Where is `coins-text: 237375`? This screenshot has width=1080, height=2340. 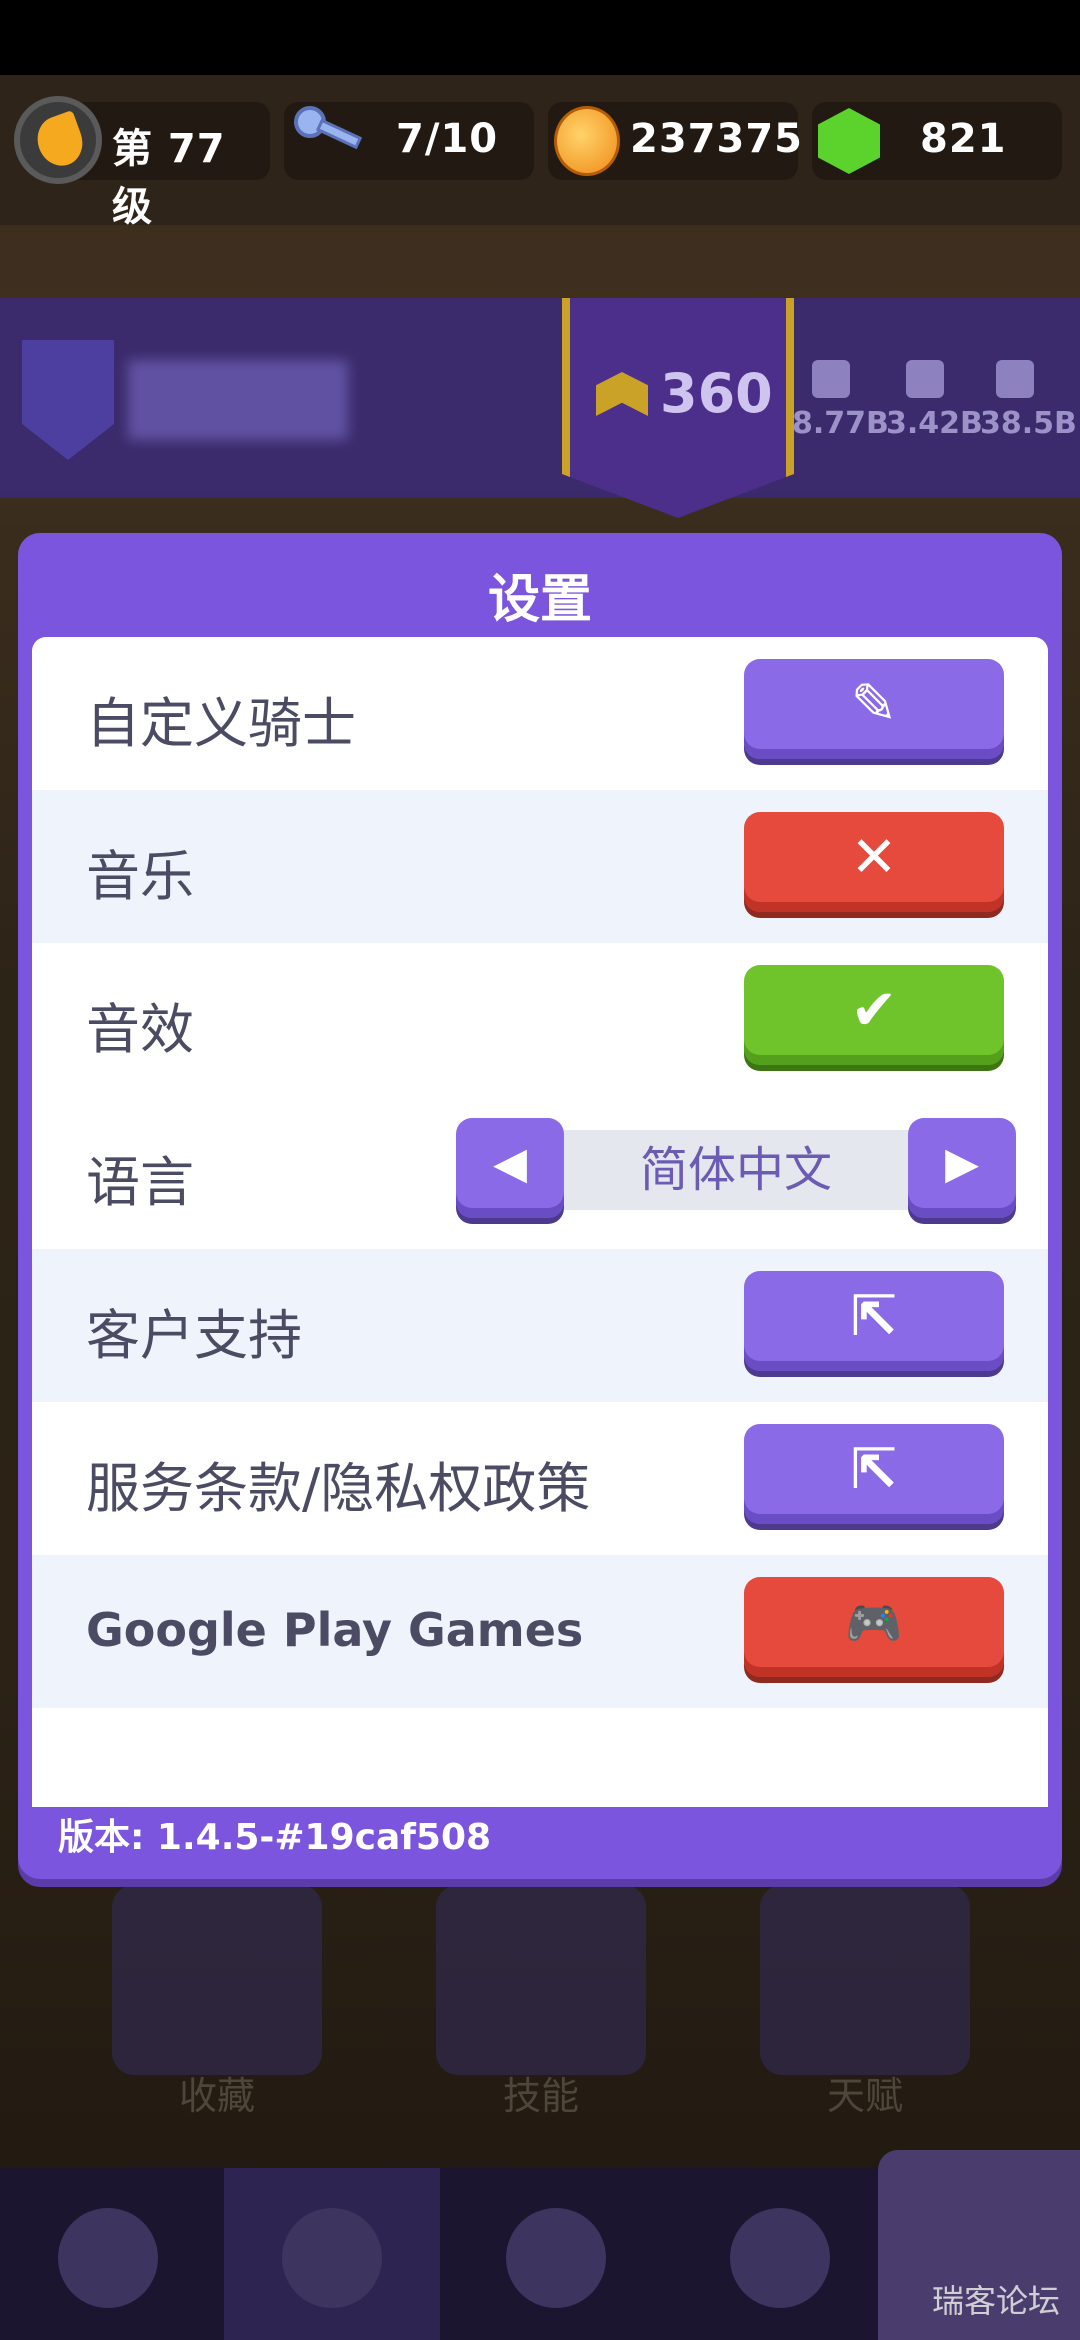 coins-text: 237375 is located at coordinates (716, 139).